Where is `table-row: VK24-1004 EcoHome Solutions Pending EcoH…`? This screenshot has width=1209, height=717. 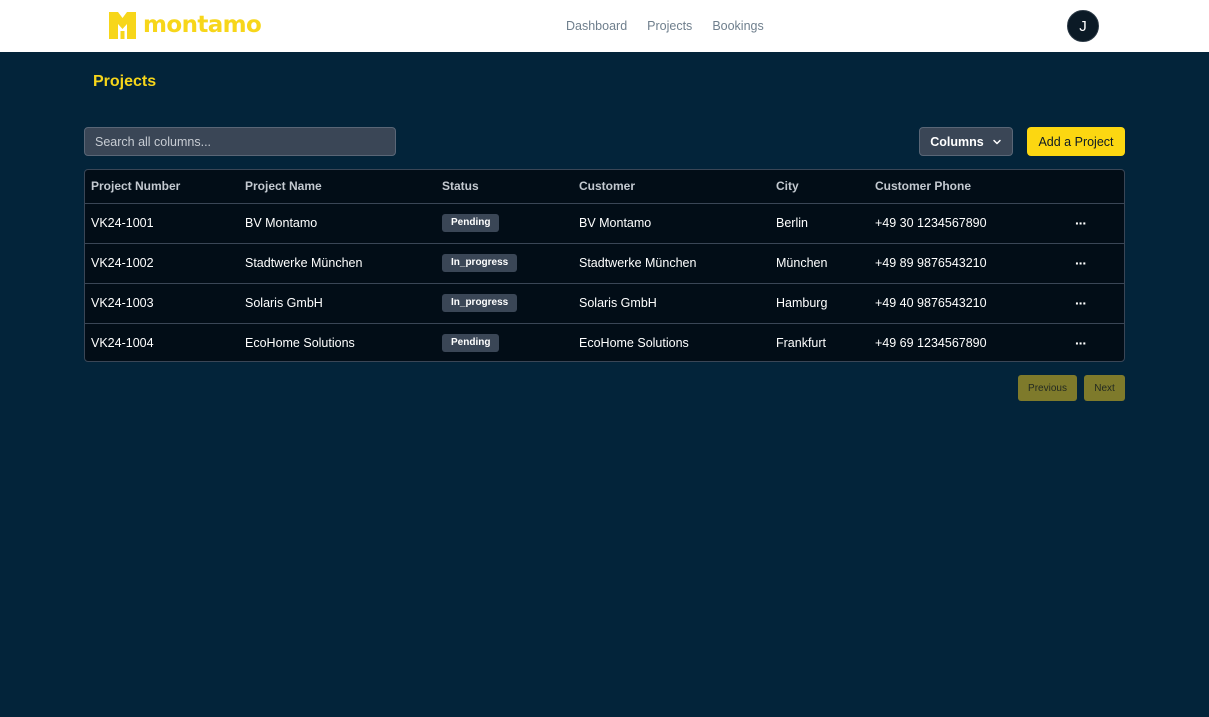 table-row: VK24-1004 EcoHome Solutions Pending EcoH… is located at coordinates (604, 342).